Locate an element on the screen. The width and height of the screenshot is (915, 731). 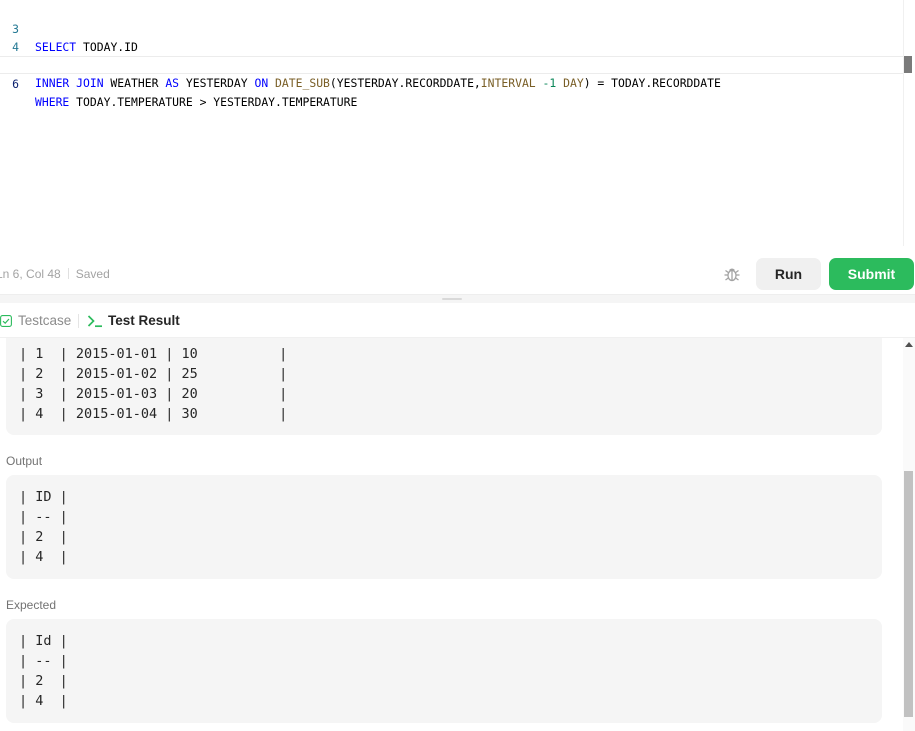
cursor-position: Ln 6, Col 48 is located at coordinates (30, 274).